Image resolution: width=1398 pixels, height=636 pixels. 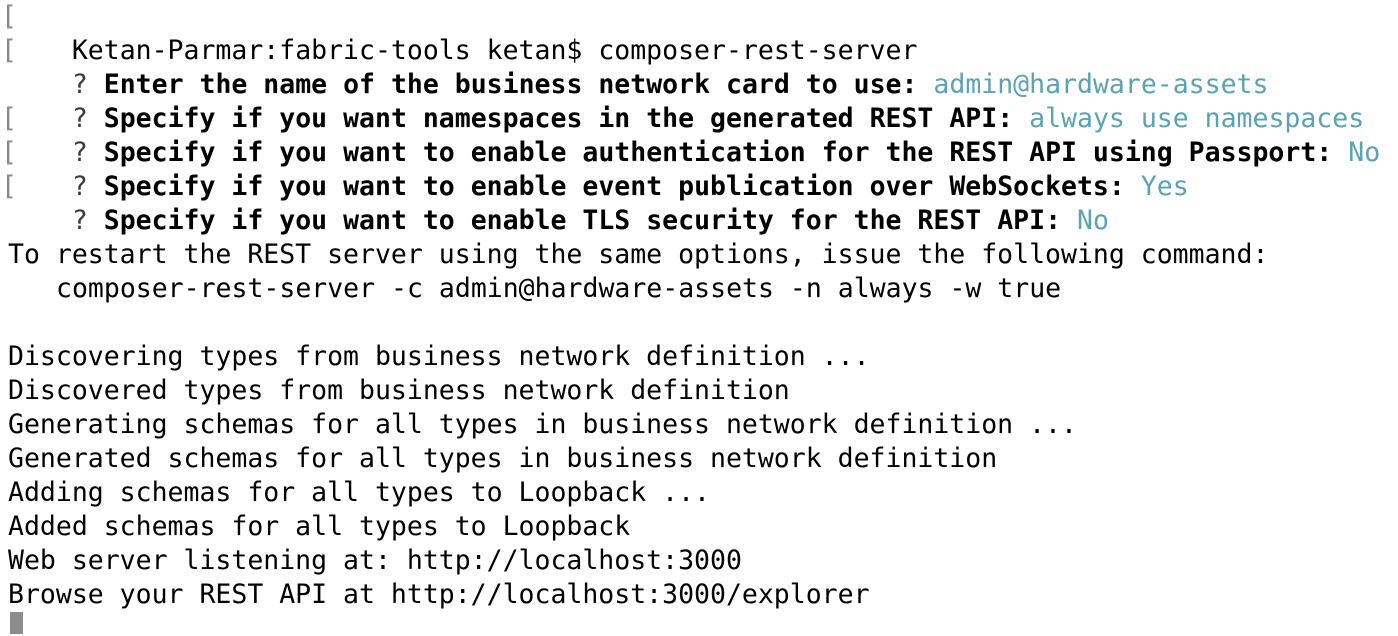 What do you see at coordinates (79, 220) in the screenshot?
I see `question-mark-icon: ?` at bounding box center [79, 220].